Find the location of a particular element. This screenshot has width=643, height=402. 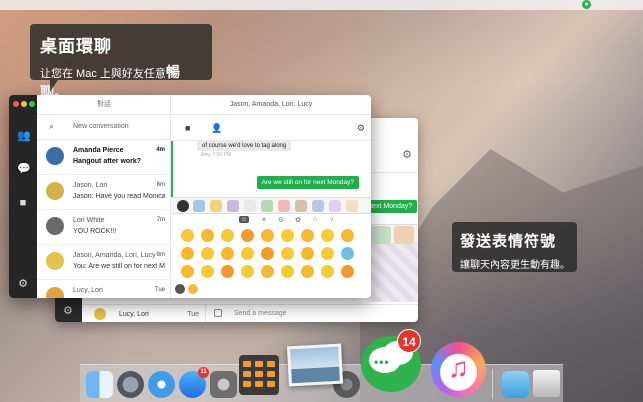

photos-app-icon is located at coordinates (315, 365).